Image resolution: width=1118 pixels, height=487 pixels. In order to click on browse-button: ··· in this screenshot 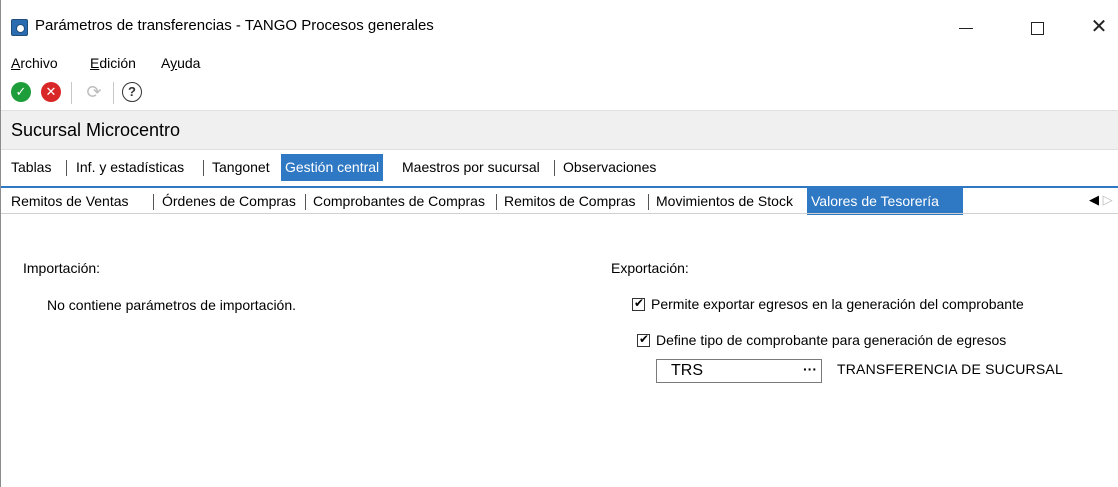, I will do `click(810, 371)`.